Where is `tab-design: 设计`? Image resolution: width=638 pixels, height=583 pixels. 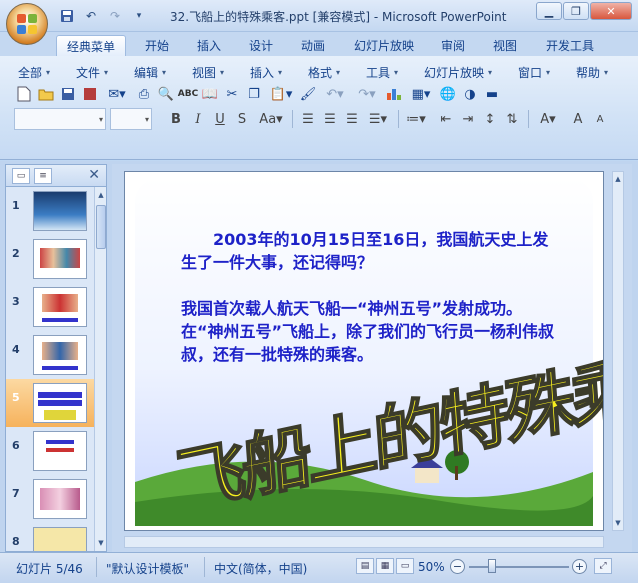
tab-design: 设计 is located at coordinates (261, 45).